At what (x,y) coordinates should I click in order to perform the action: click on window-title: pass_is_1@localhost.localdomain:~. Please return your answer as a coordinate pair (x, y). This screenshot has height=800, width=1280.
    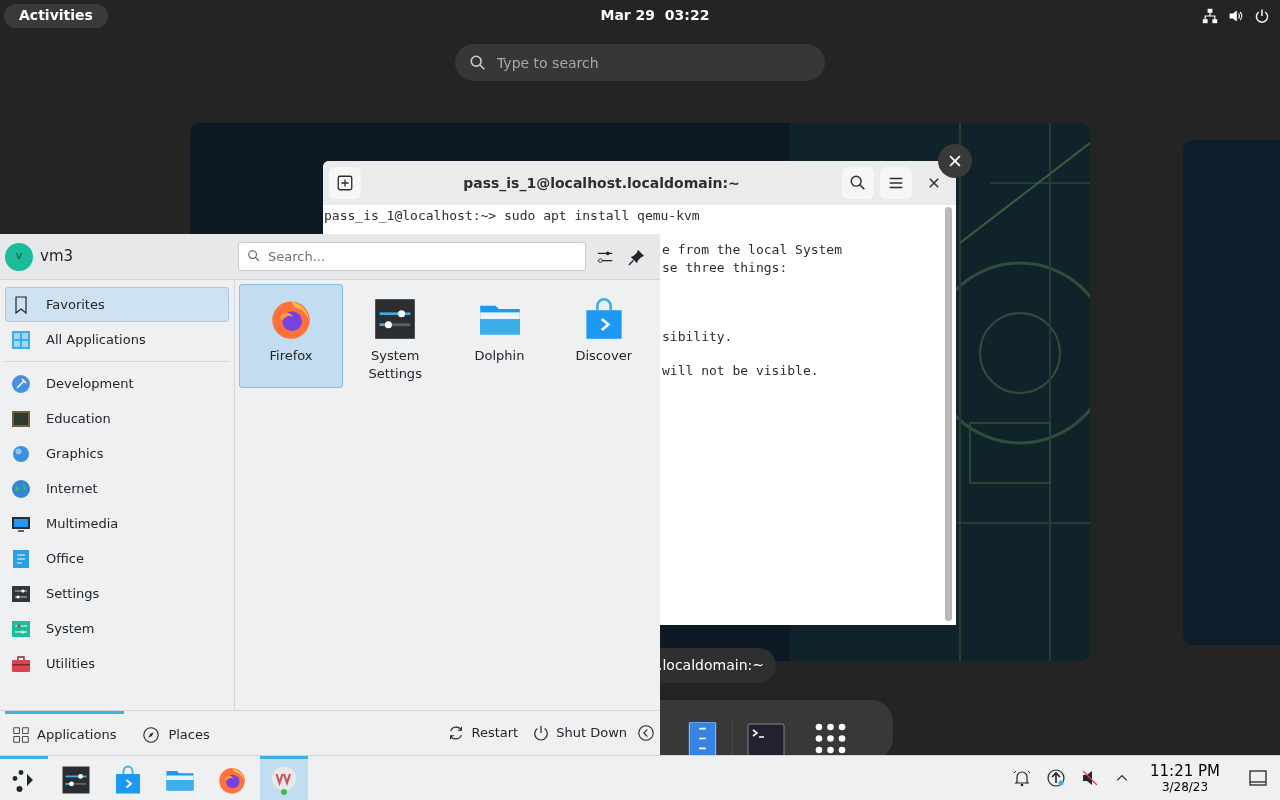
    Looking at the image, I should click on (601, 183).